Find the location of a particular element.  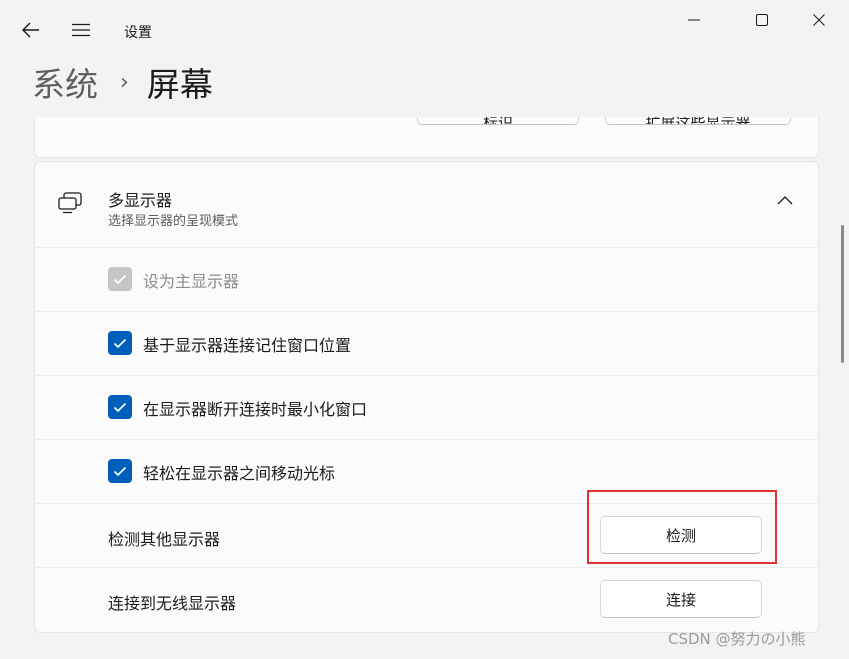

menu-button is located at coordinates (81, 30).